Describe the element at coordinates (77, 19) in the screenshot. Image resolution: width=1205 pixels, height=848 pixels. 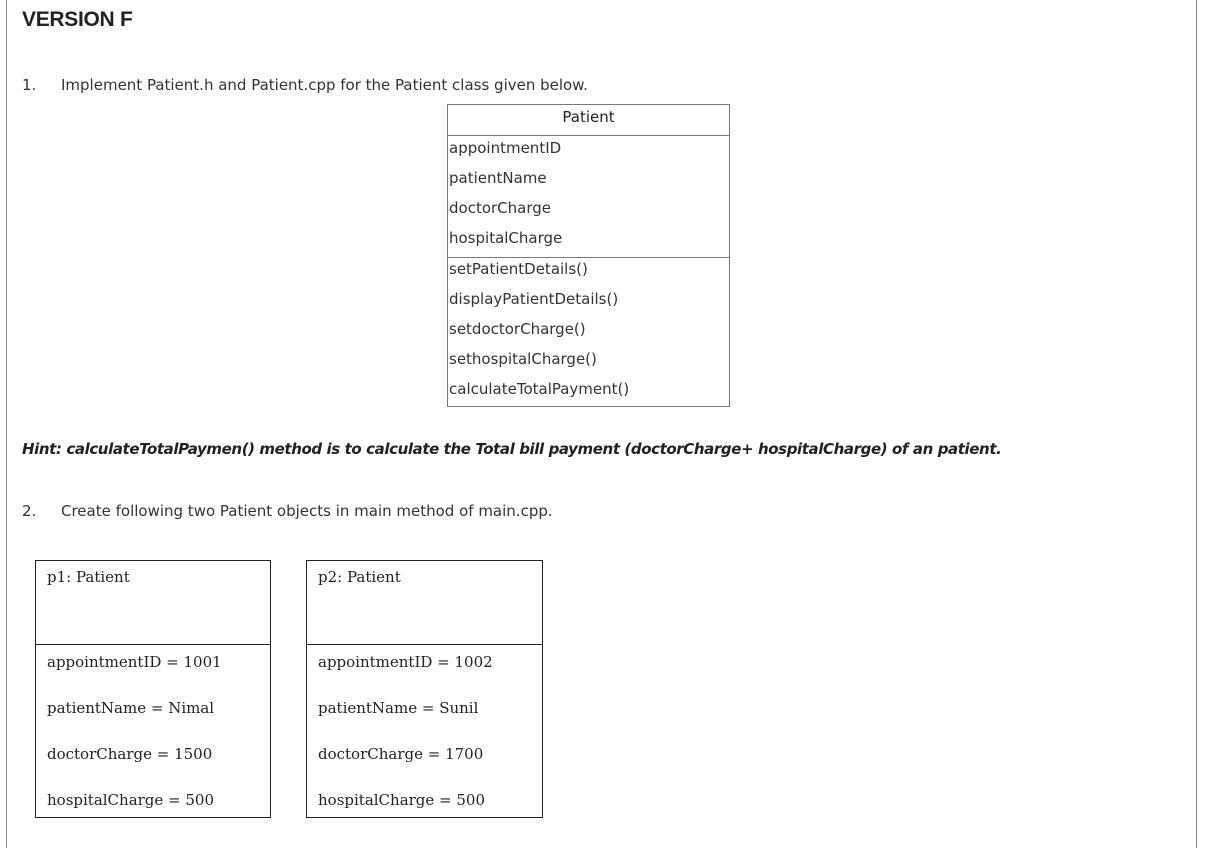
I see `version-heading: VERSION F` at that location.